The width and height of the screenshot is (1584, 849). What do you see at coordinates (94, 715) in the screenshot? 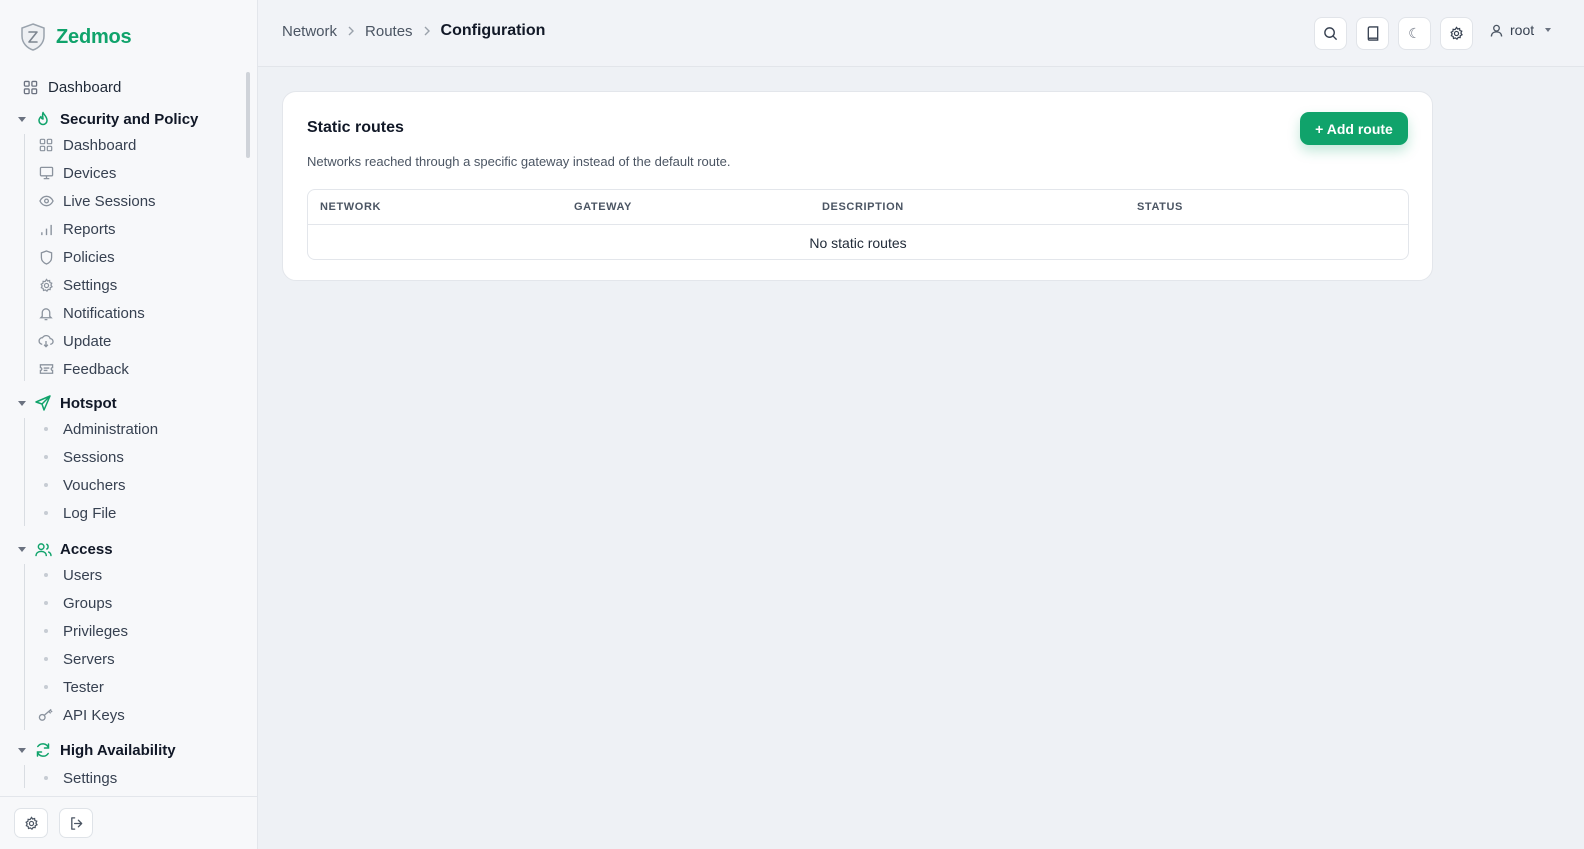
I see `sidebar-item-label: API Keys` at bounding box center [94, 715].